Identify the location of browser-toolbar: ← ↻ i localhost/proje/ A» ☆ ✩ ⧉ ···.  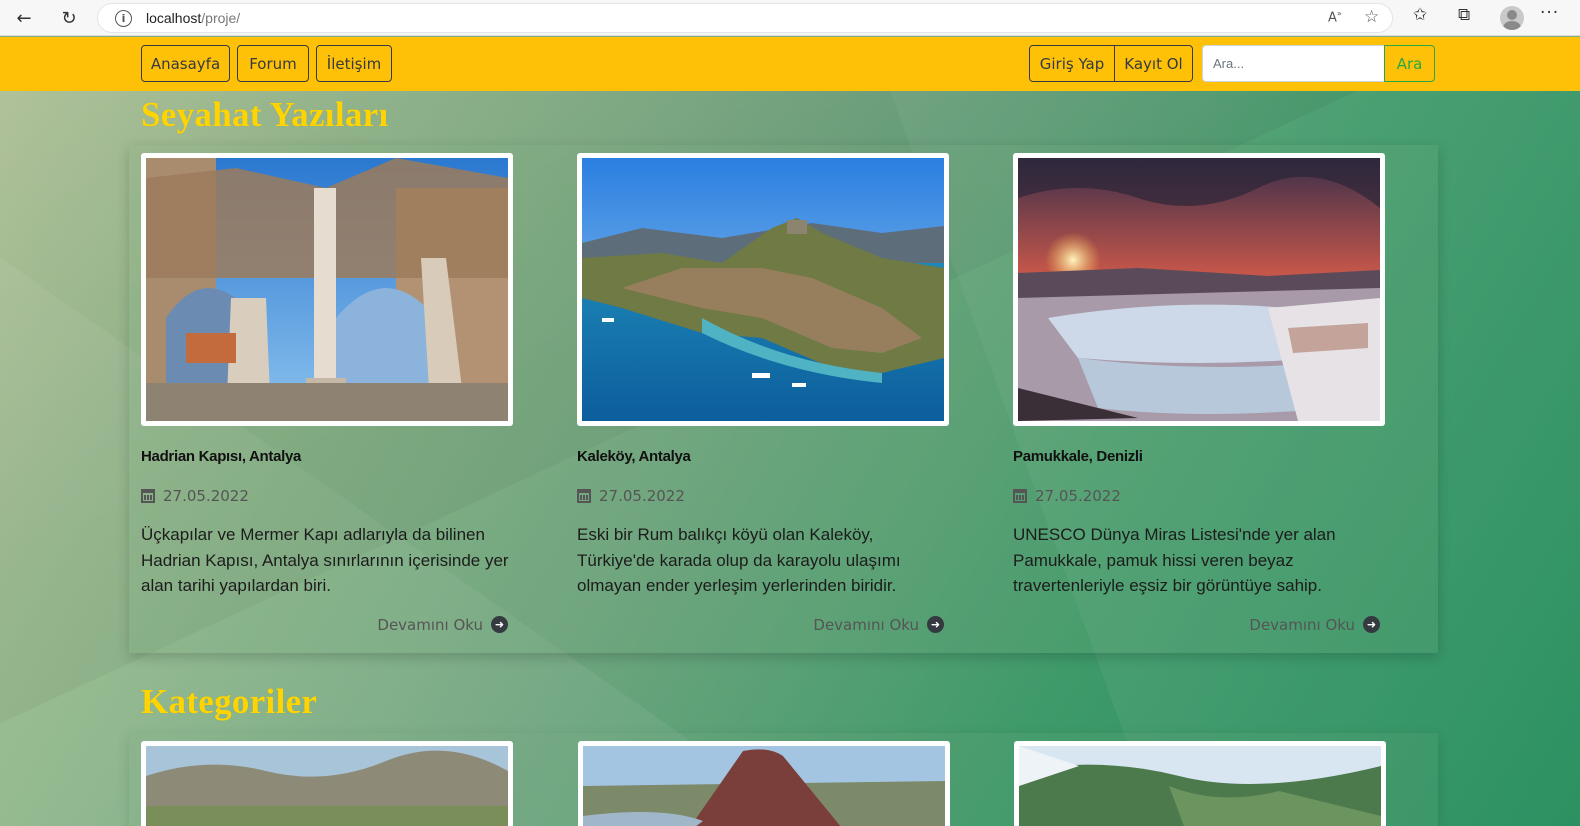
(790, 18).